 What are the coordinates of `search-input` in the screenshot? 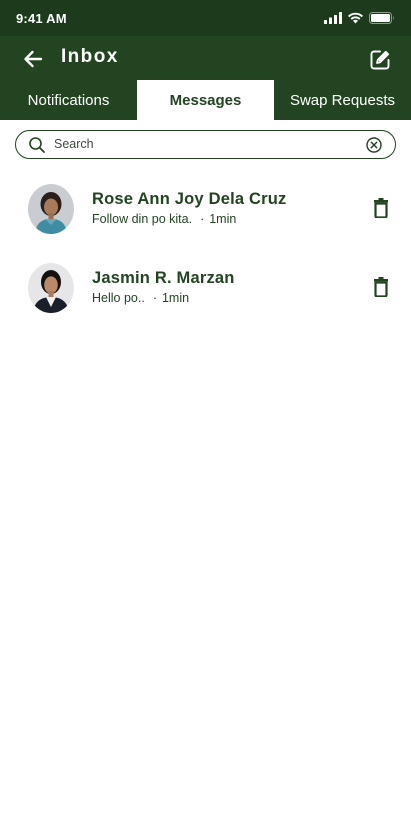 It's located at (204, 144).